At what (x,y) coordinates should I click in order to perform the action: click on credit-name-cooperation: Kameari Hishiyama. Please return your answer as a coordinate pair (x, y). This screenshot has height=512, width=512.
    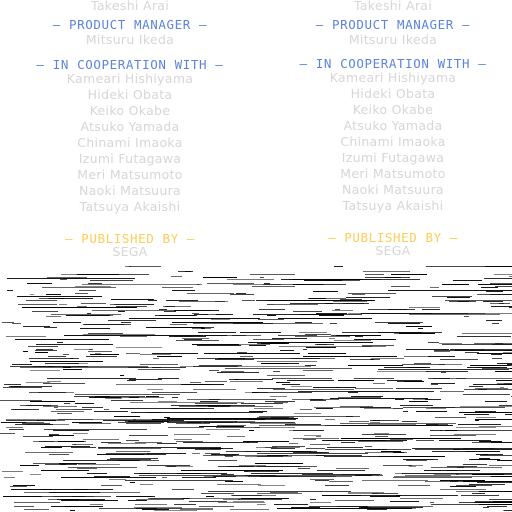
    Looking at the image, I should click on (130, 78).